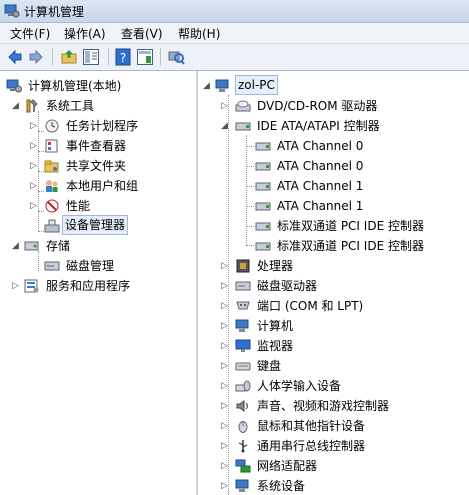 The width and height of the screenshot is (469, 495). Describe the element at coordinates (334, 286) in the screenshot. I see `device-category-disk-drives: ▷ 磁盘驱动器` at that location.